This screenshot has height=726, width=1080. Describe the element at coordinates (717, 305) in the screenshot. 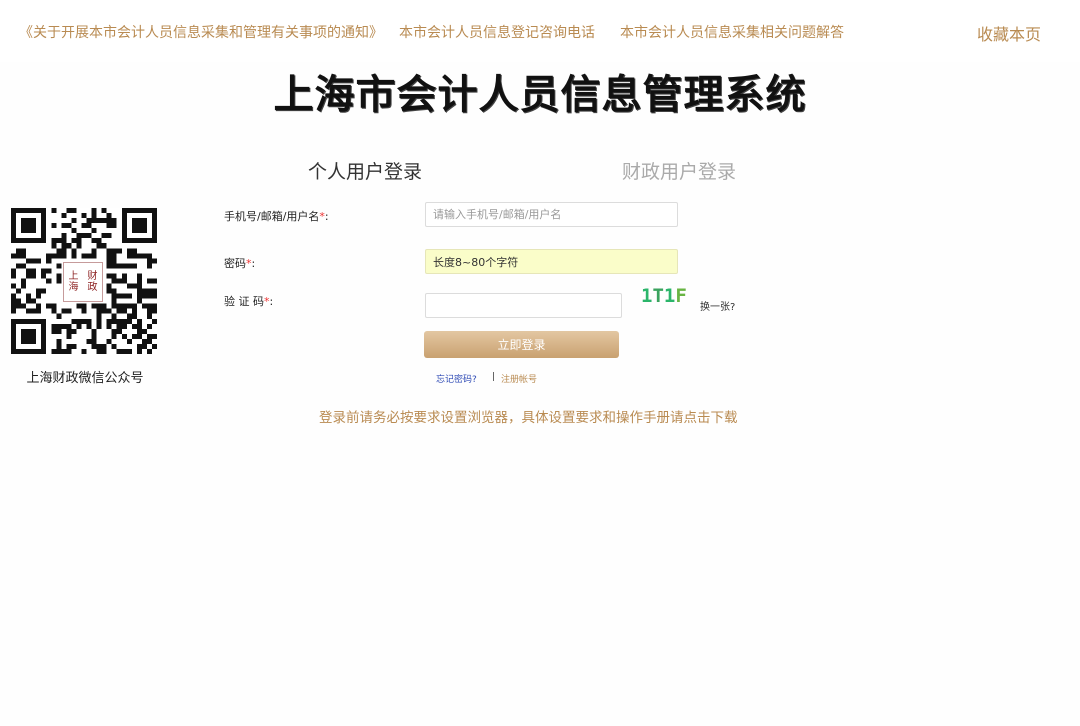

I see `captcha-refresh-link: 换一张?` at that location.